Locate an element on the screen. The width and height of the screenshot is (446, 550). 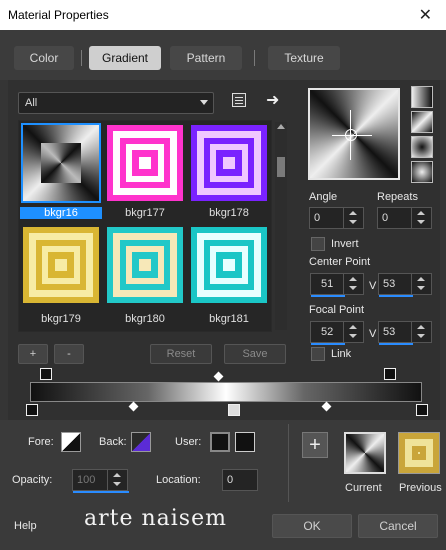
focal-h-stepper: 52 is located at coordinates (337, 333).